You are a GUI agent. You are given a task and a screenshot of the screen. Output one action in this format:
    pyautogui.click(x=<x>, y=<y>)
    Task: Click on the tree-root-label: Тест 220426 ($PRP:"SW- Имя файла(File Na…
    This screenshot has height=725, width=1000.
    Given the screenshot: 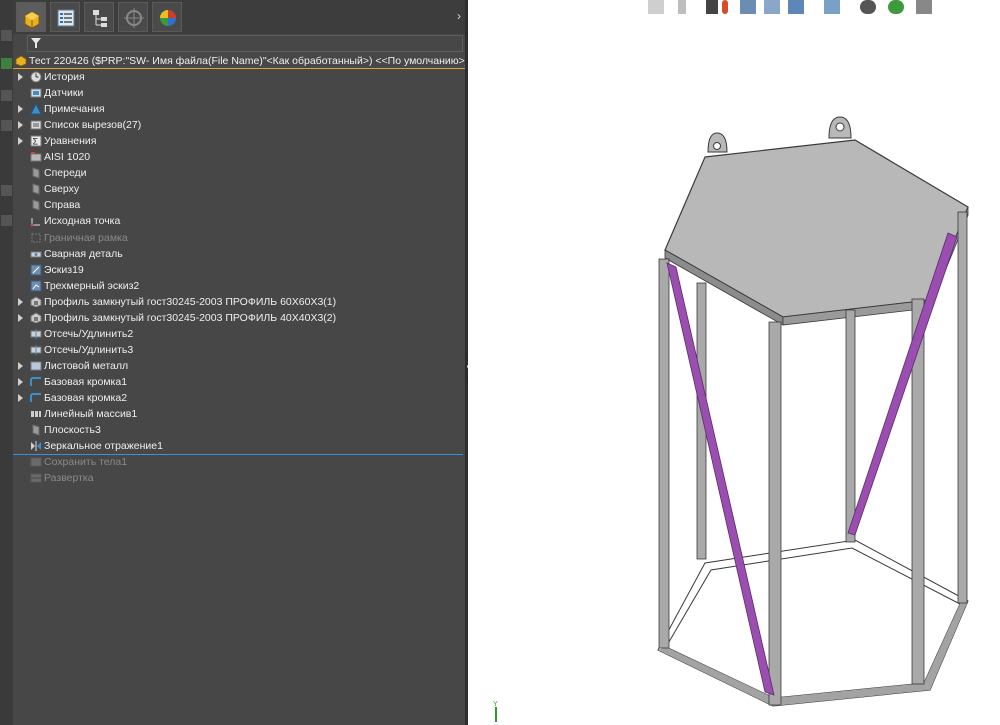 What is the action you would take?
    pyautogui.click(x=276, y=61)
    